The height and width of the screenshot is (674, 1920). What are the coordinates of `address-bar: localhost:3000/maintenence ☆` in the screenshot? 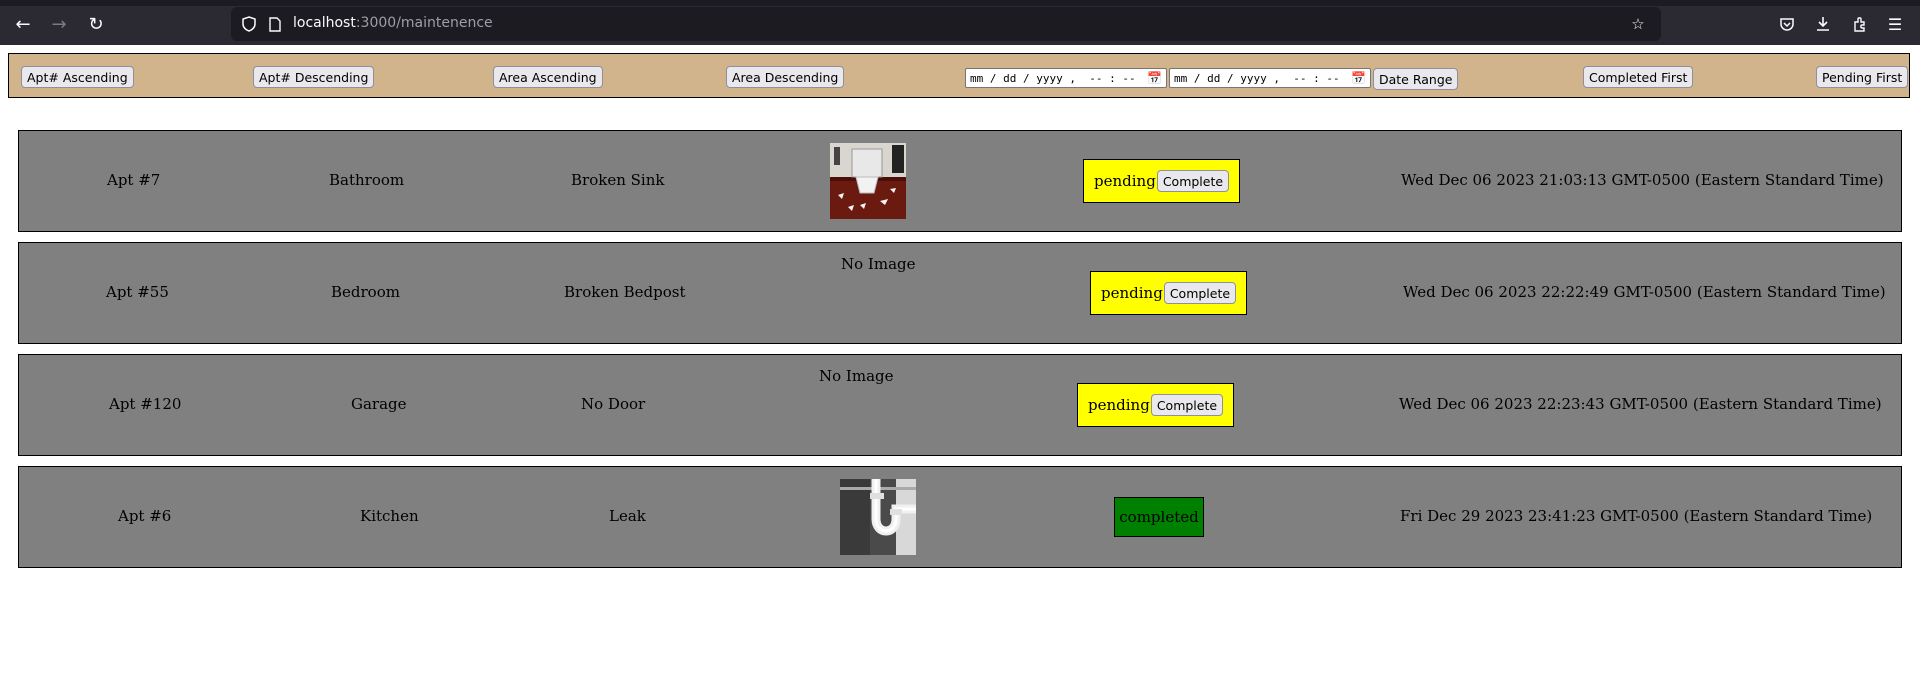 It's located at (946, 24).